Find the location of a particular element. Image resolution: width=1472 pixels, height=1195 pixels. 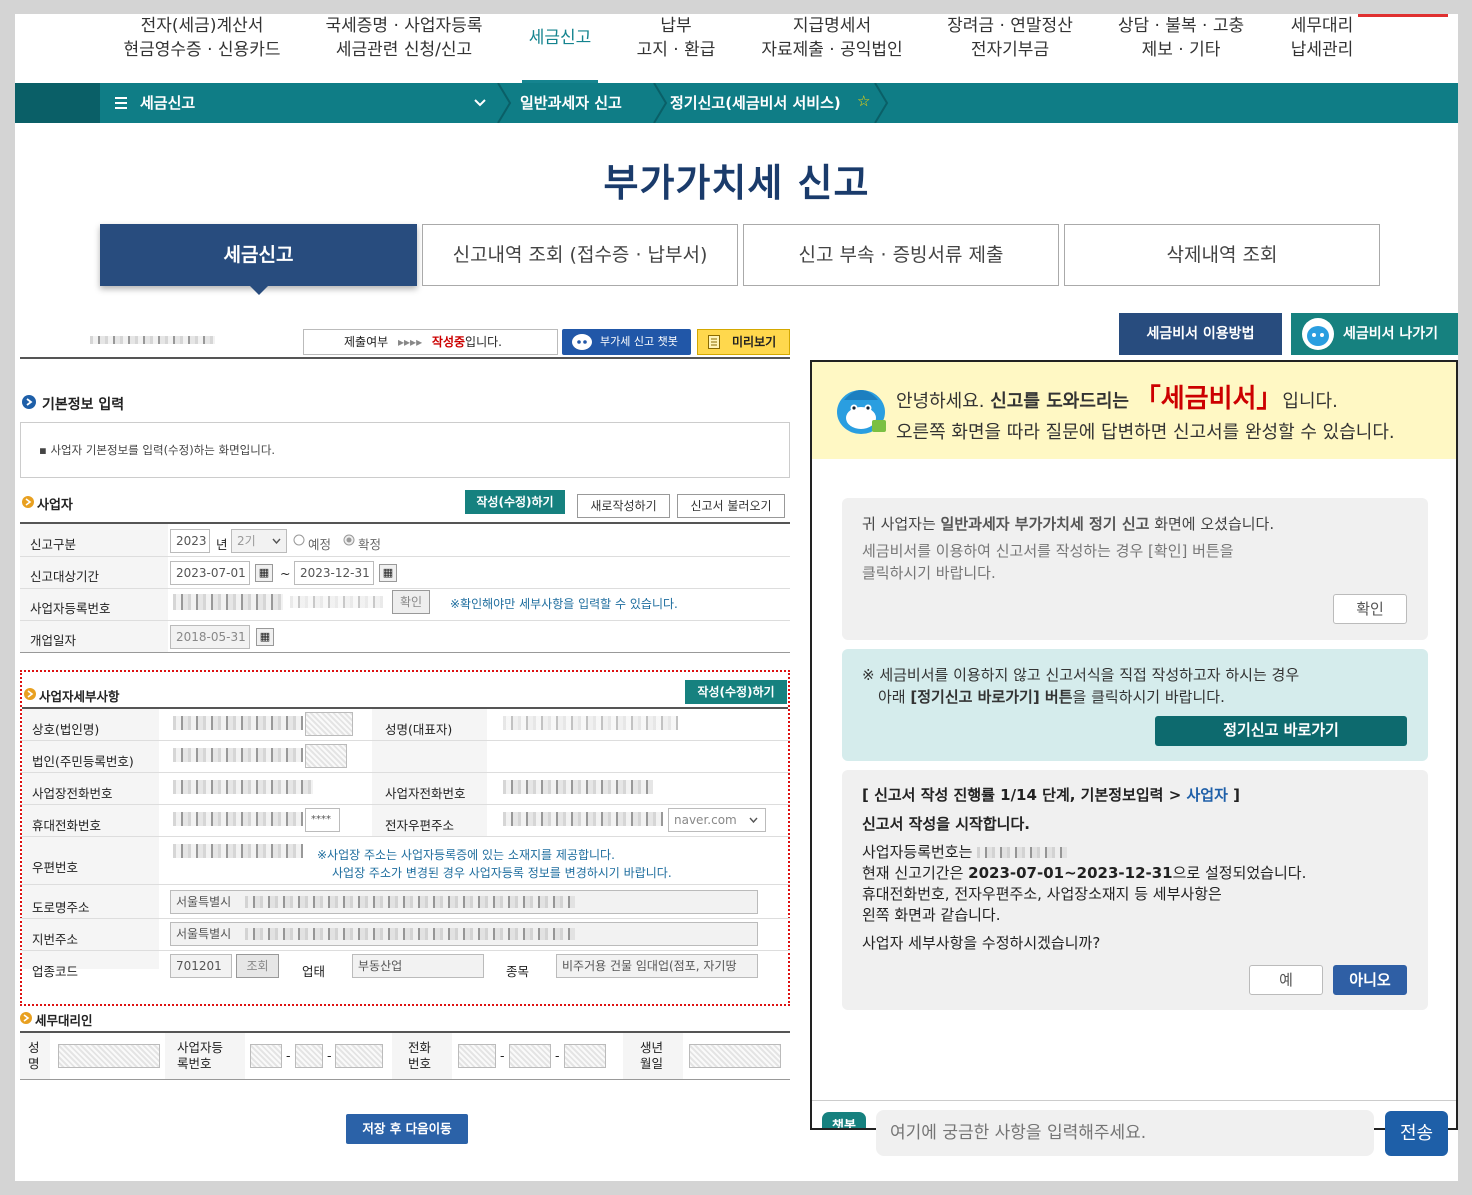

redacted-user-info is located at coordinates (152, 340).